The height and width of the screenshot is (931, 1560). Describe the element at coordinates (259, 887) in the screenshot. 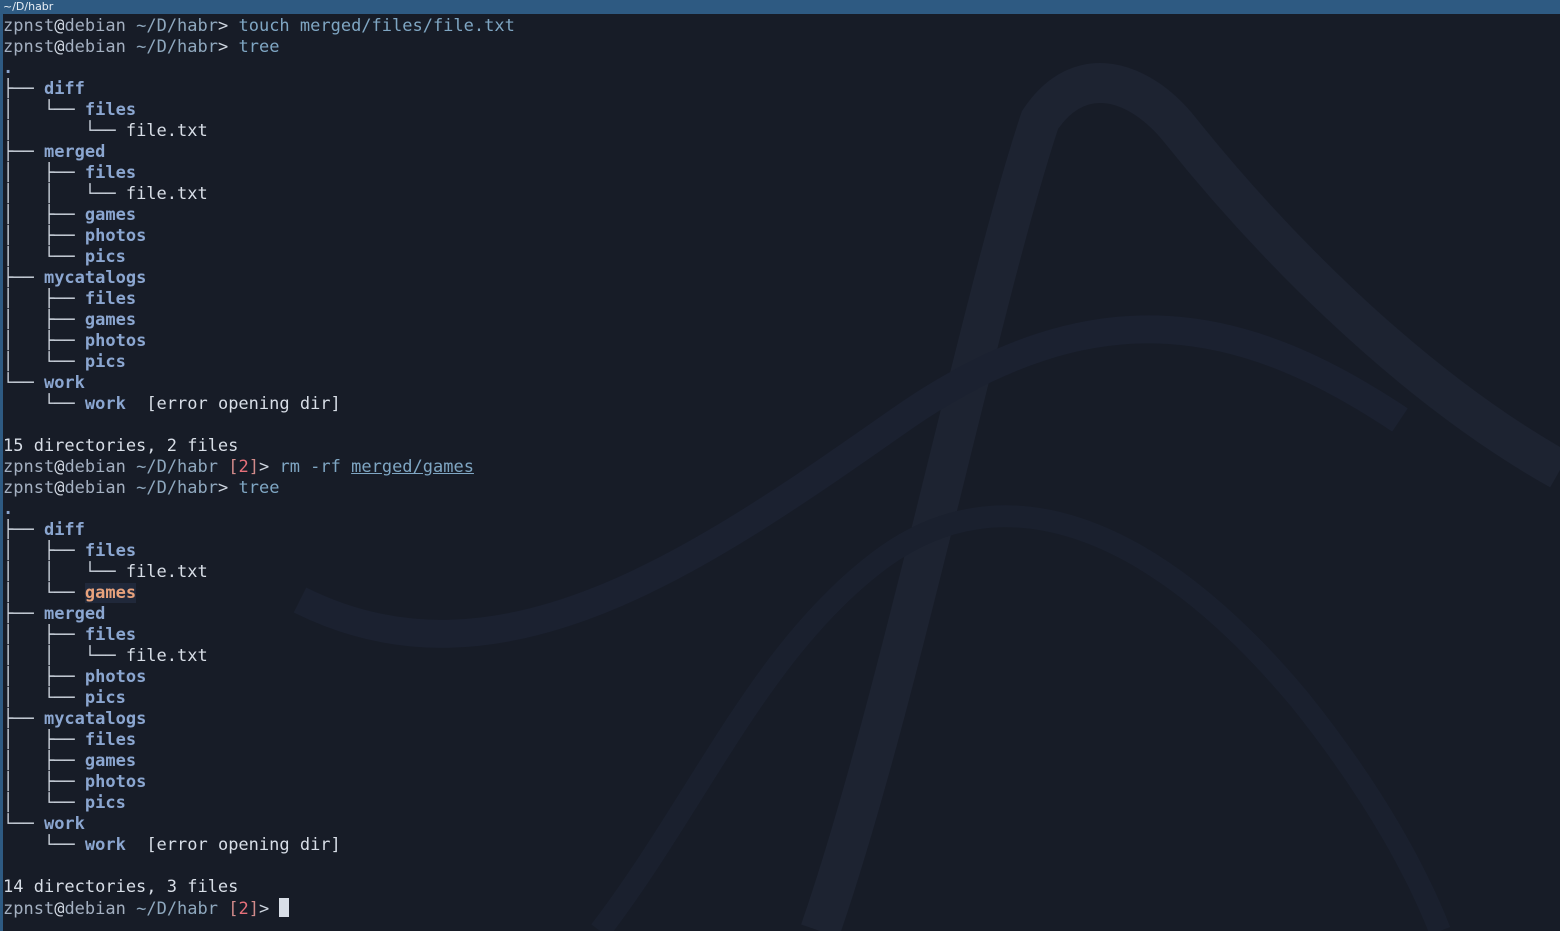

I see `output-line: 14 directories, 3 files` at that location.